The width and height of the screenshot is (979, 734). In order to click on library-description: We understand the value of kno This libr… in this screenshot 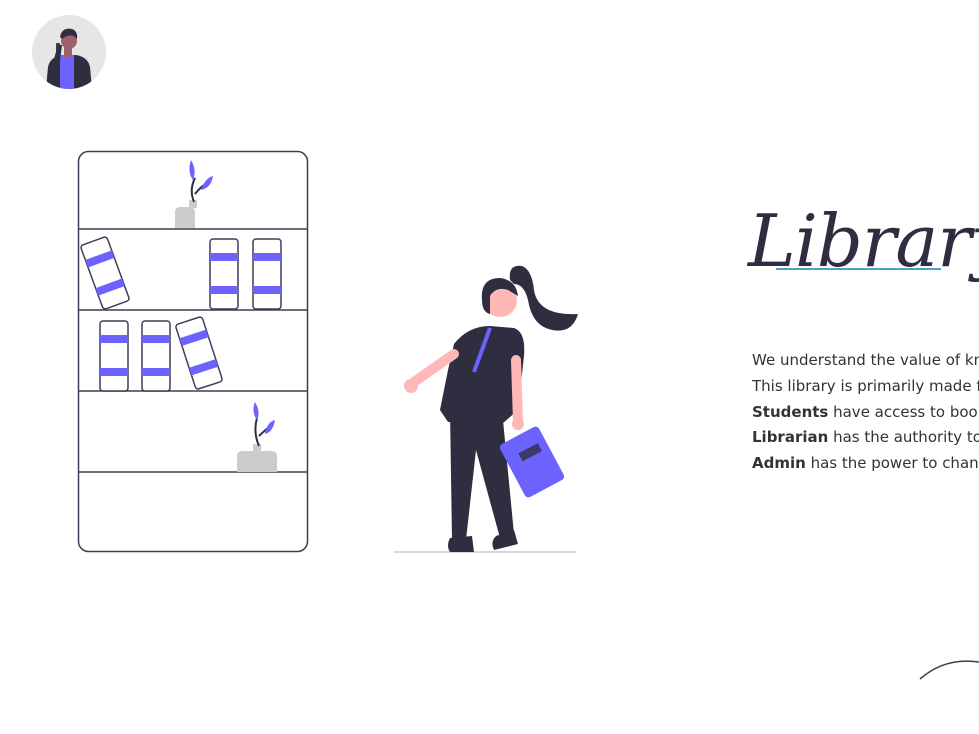, I will do `click(865, 412)`.